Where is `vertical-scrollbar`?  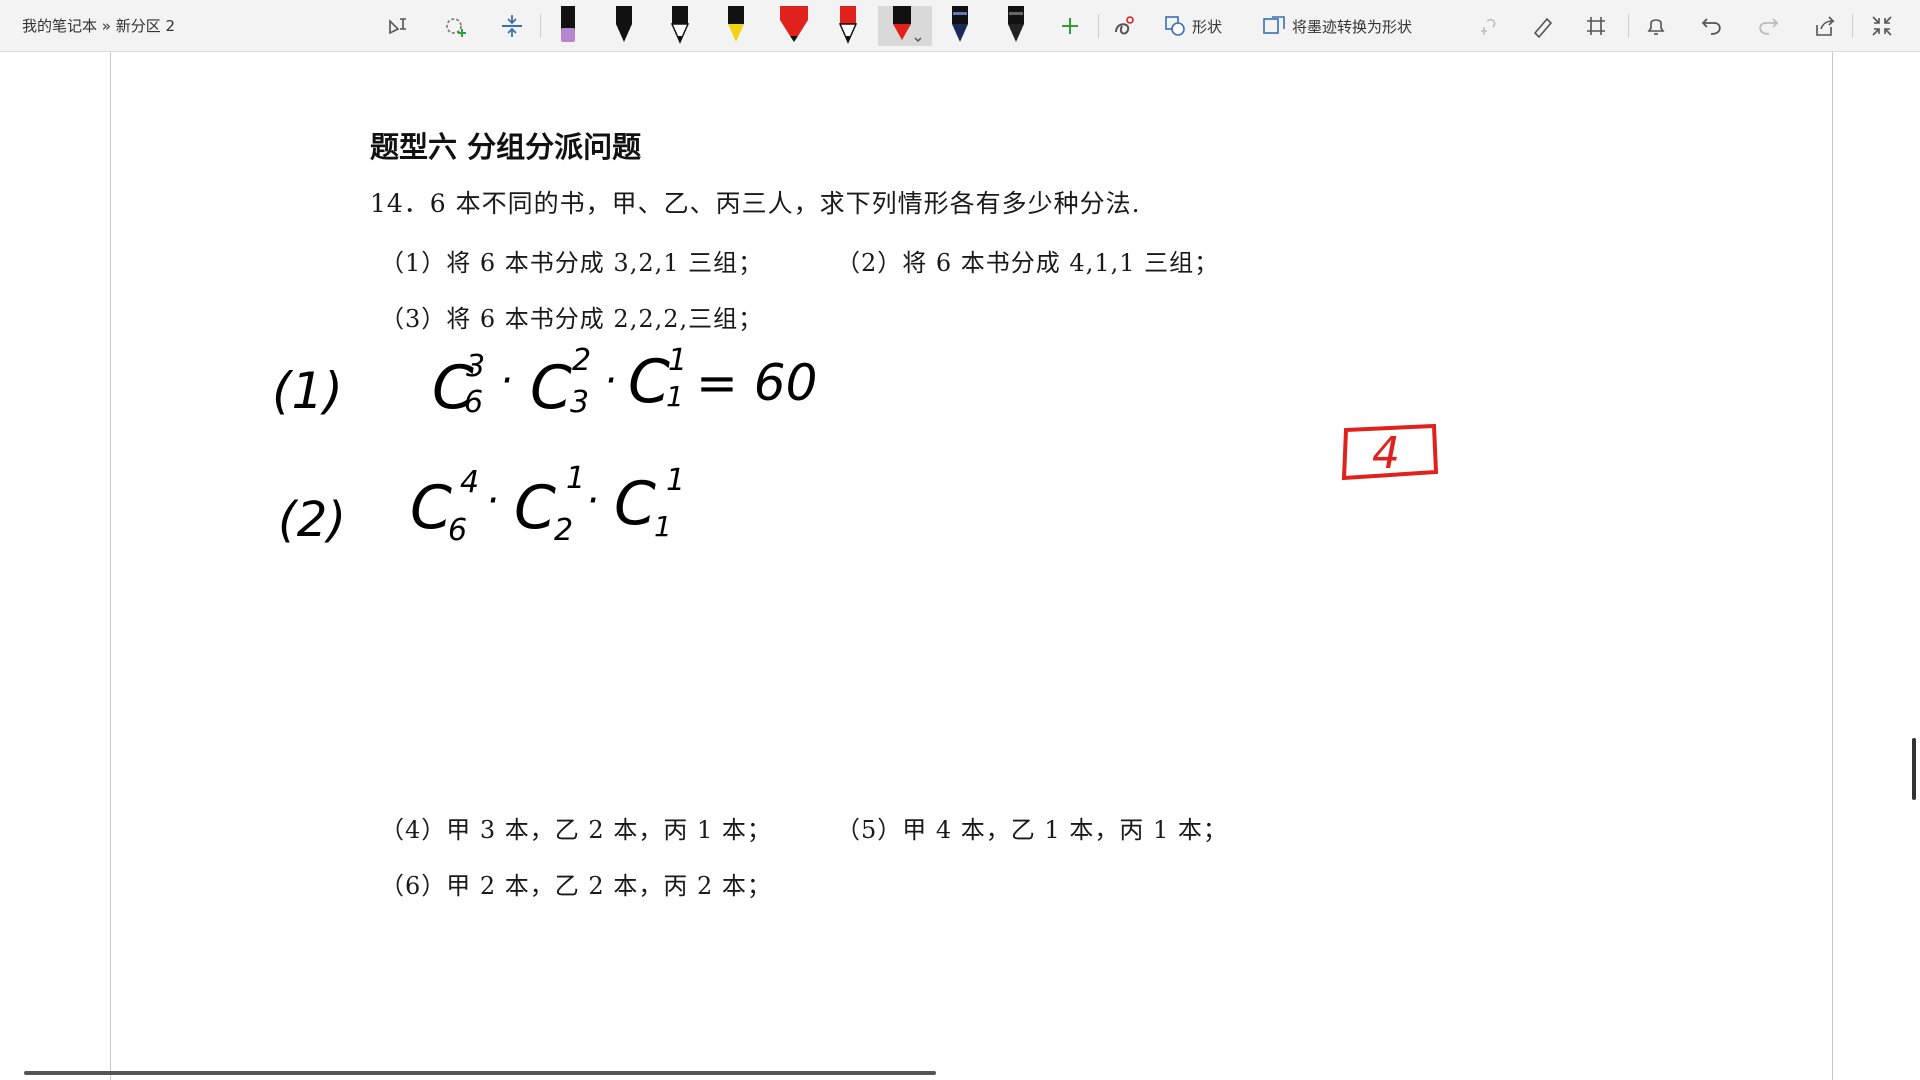 vertical-scrollbar is located at coordinates (1914, 769).